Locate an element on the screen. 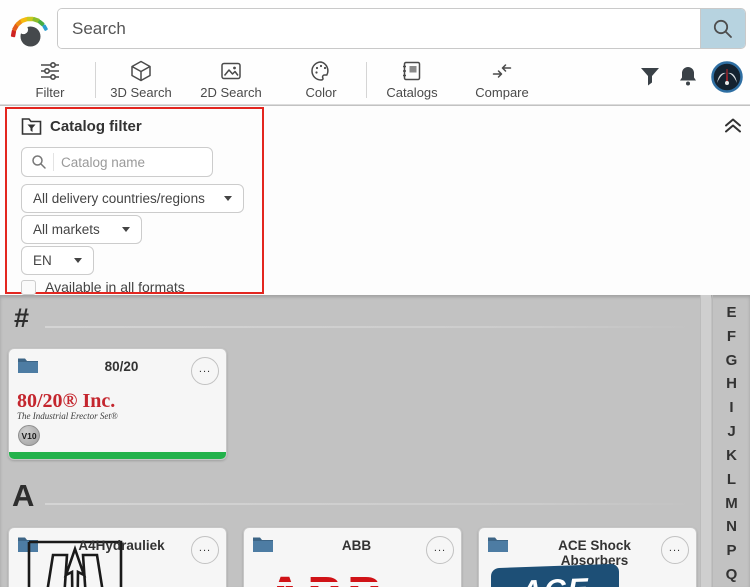 This screenshot has width=750, height=587. catalog-name-search is located at coordinates (117, 162).